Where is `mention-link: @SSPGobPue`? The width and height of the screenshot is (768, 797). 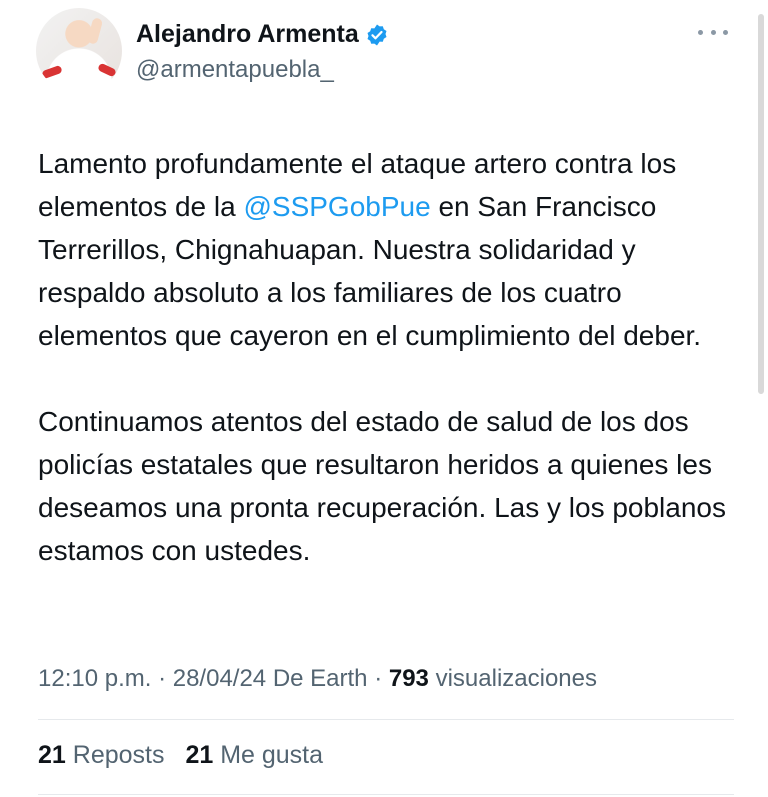
mention-link: @SSPGobPue is located at coordinates (336, 206).